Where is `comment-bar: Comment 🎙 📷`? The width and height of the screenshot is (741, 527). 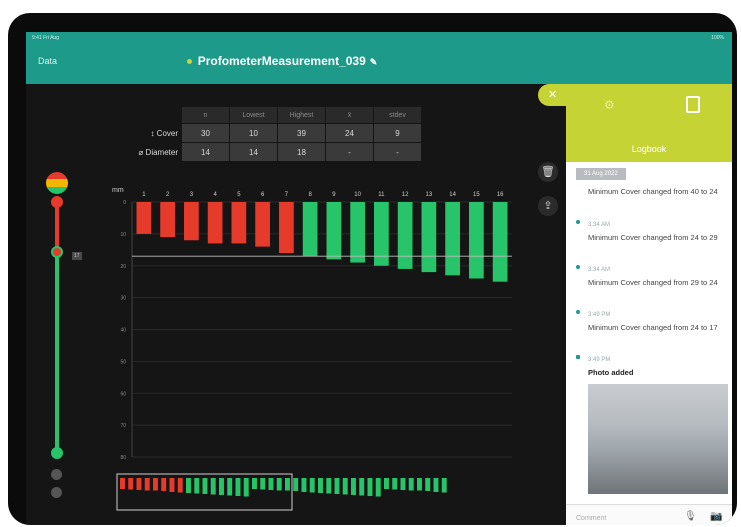 comment-bar: Comment 🎙 📷 is located at coordinates (649, 514).